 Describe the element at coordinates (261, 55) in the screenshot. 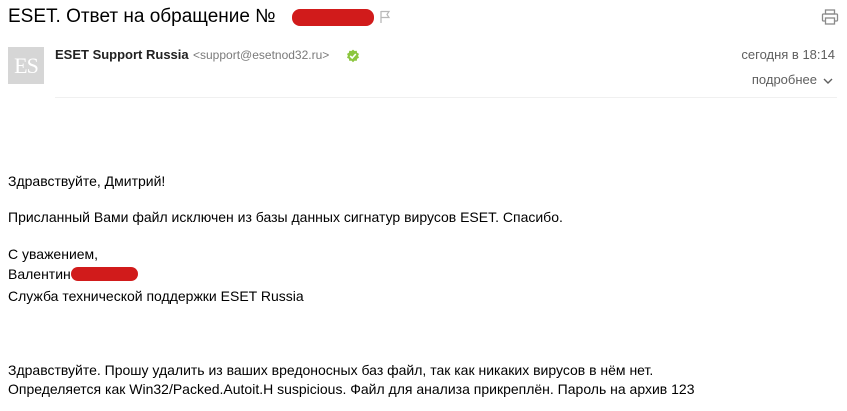

I see `sender-email: <support@esetnod32.ru>` at that location.